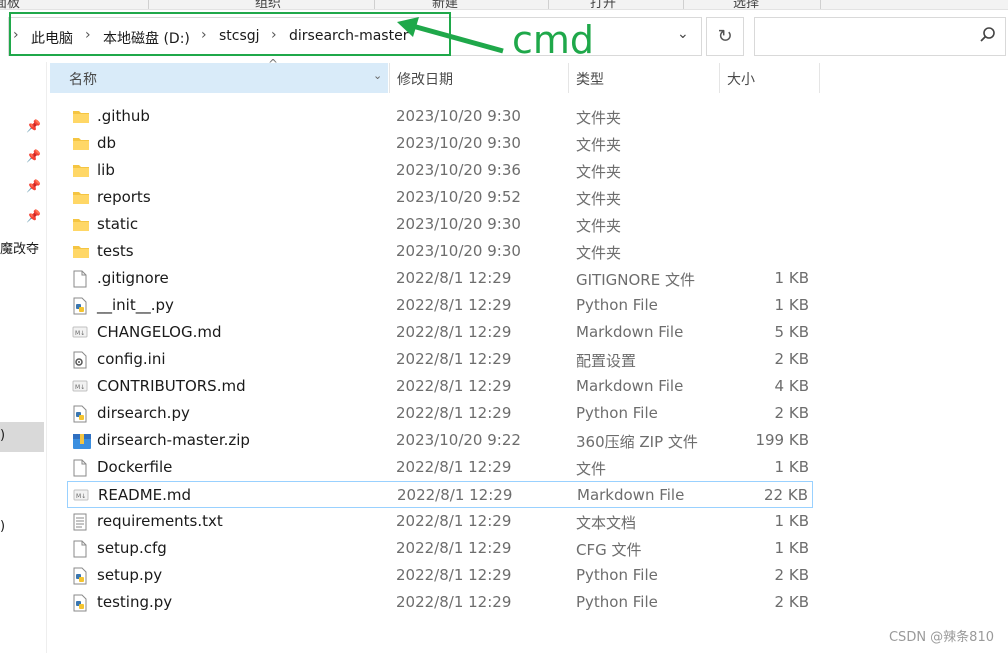 This screenshot has width=1008, height=653. What do you see at coordinates (741, 80) in the screenshot?
I see `column-header-label: 大小` at bounding box center [741, 80].